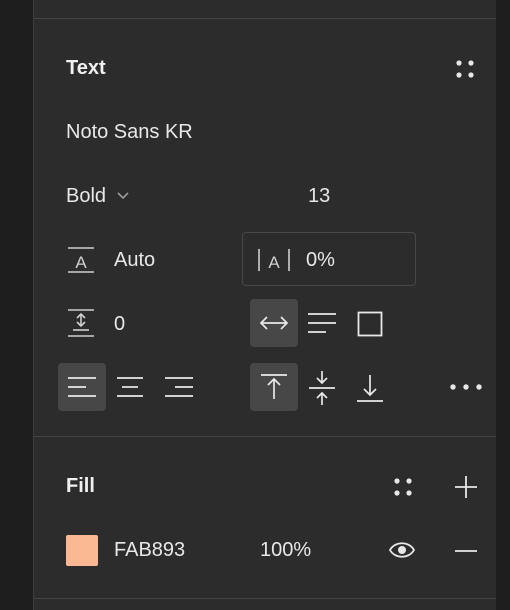 The width and height of the screenshot is (510, 610). I want to click on auto-height-button, so click(322, 323).